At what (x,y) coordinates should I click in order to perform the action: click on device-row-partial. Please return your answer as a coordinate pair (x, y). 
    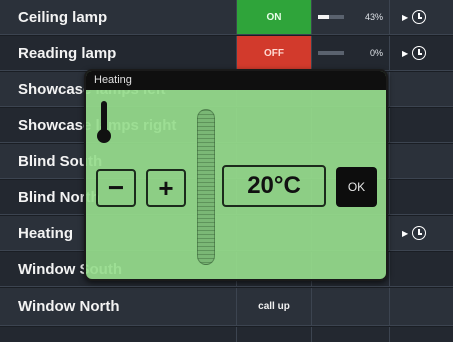
    Looking at the image, I should click on (226, 334).